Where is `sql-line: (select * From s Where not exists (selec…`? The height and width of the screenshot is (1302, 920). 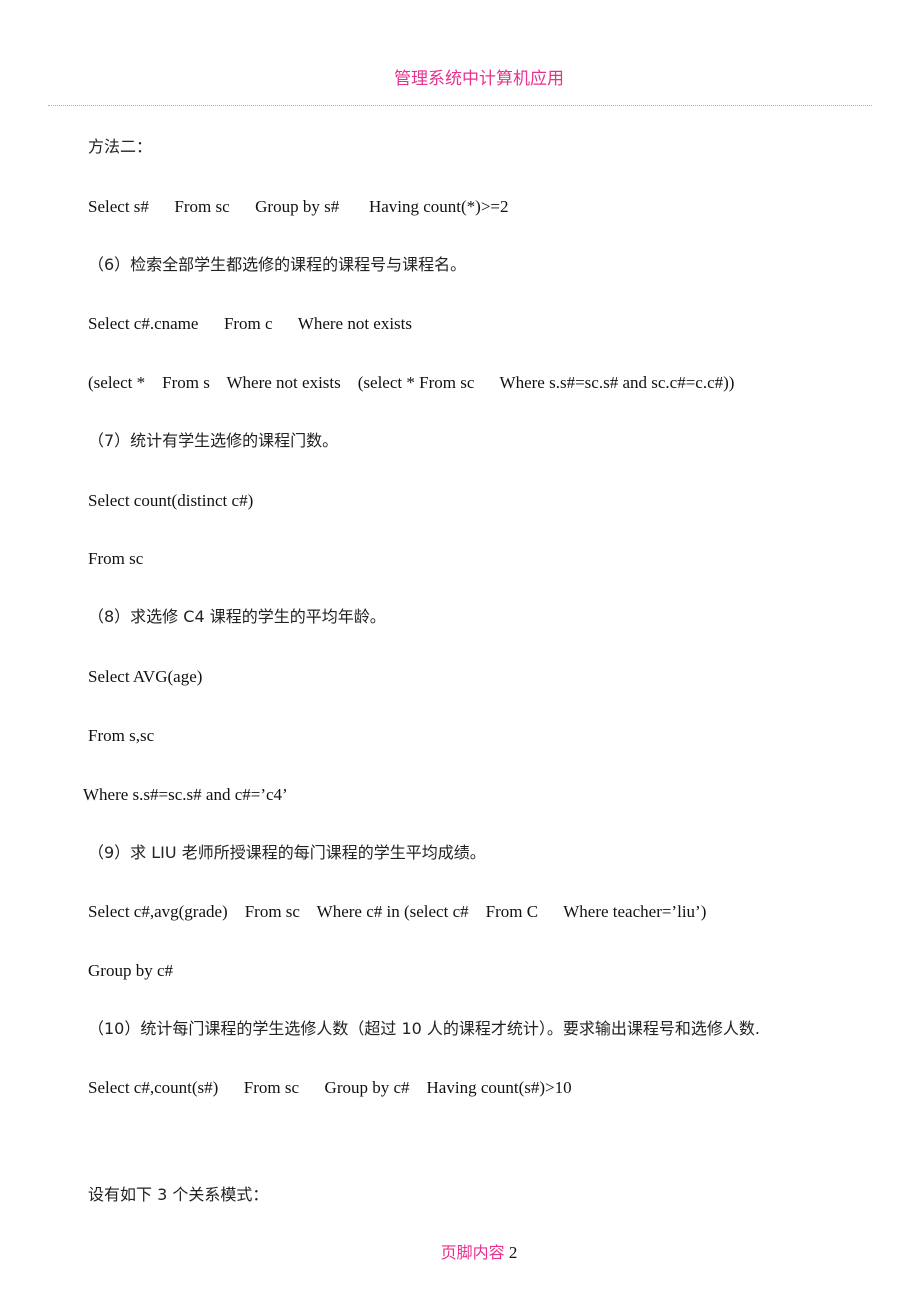
sql-line: (select * From s Where not exists (selec… is located at coordinates (411, 382).